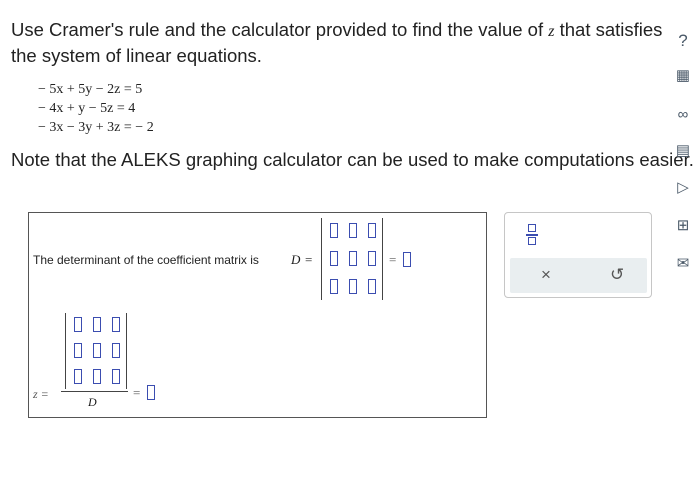  What do you see at coordinates (372, 286) in the screenshot?
I see `matrix-cell-r3c3` at bounding box center [372, 286].